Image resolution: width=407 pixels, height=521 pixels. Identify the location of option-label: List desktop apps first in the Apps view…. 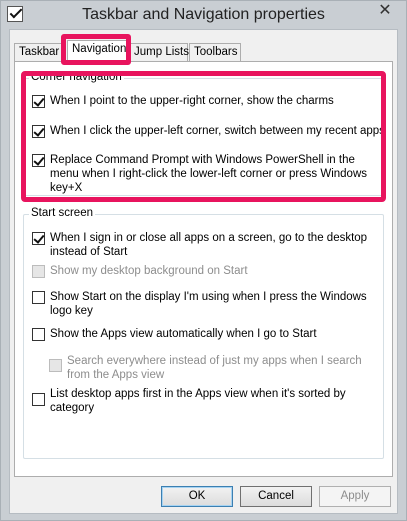
(198, 401).